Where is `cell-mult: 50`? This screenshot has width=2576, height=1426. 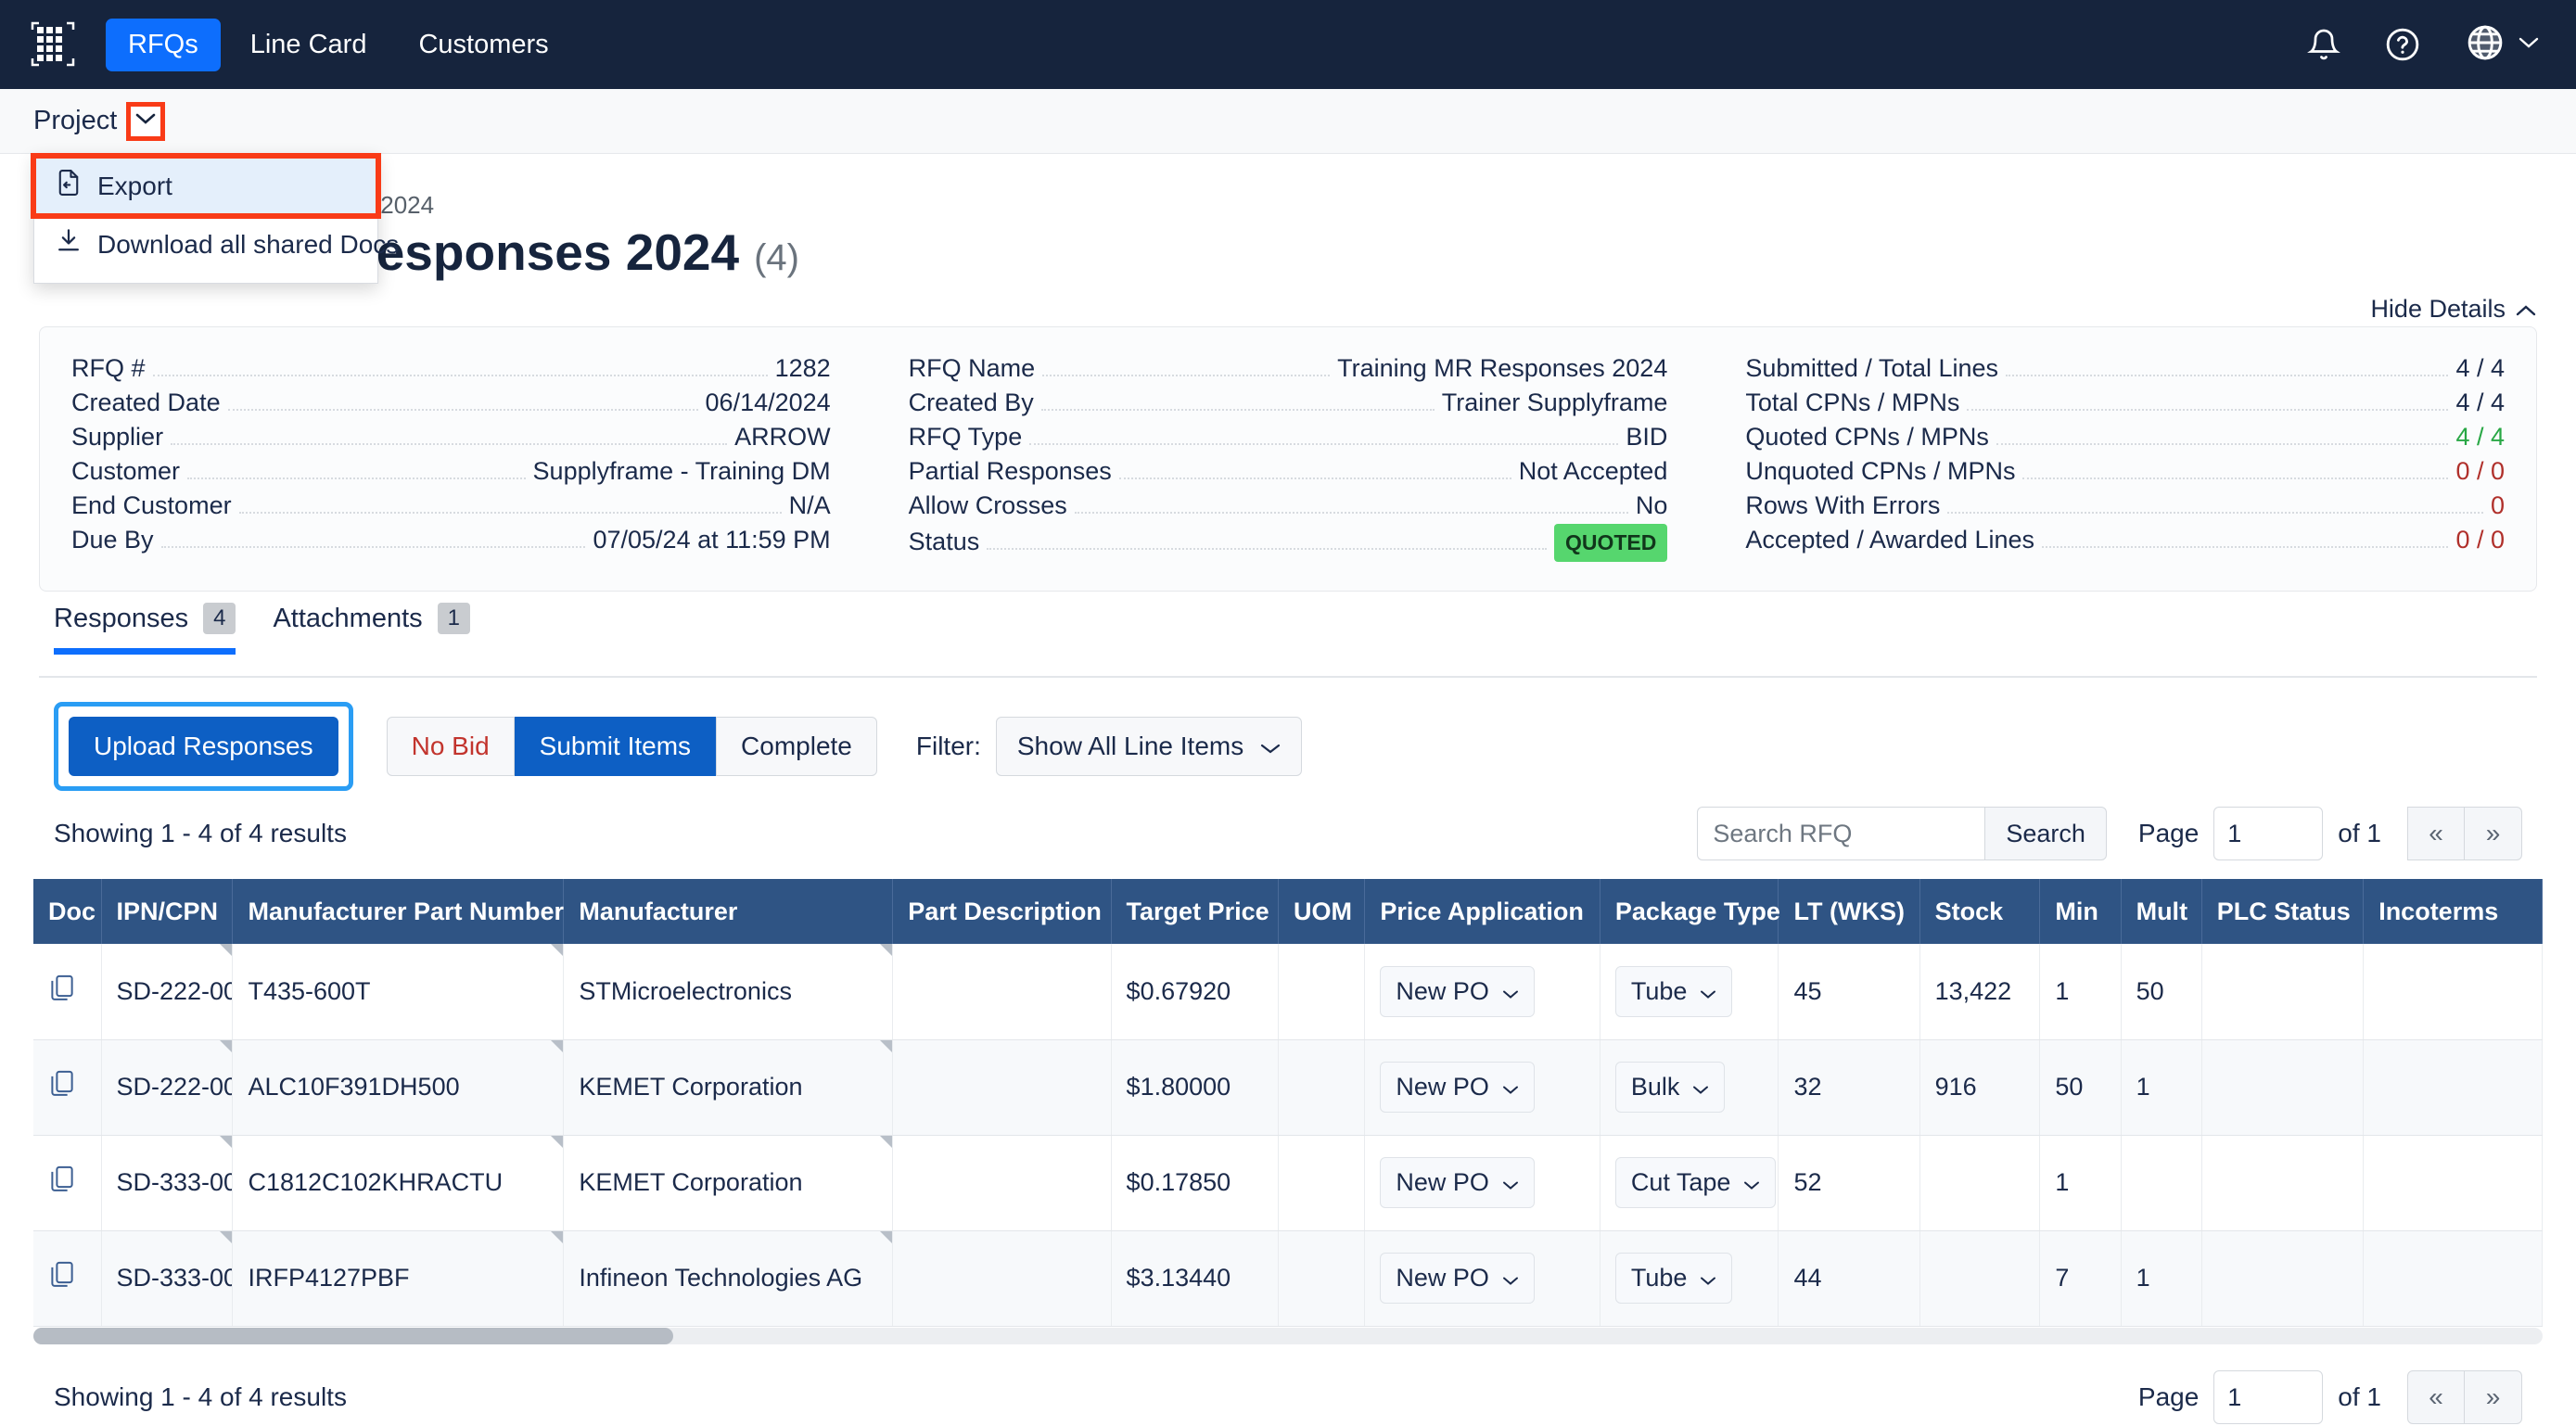
cell-mult: 50 is located at coordinates (2161, 992).